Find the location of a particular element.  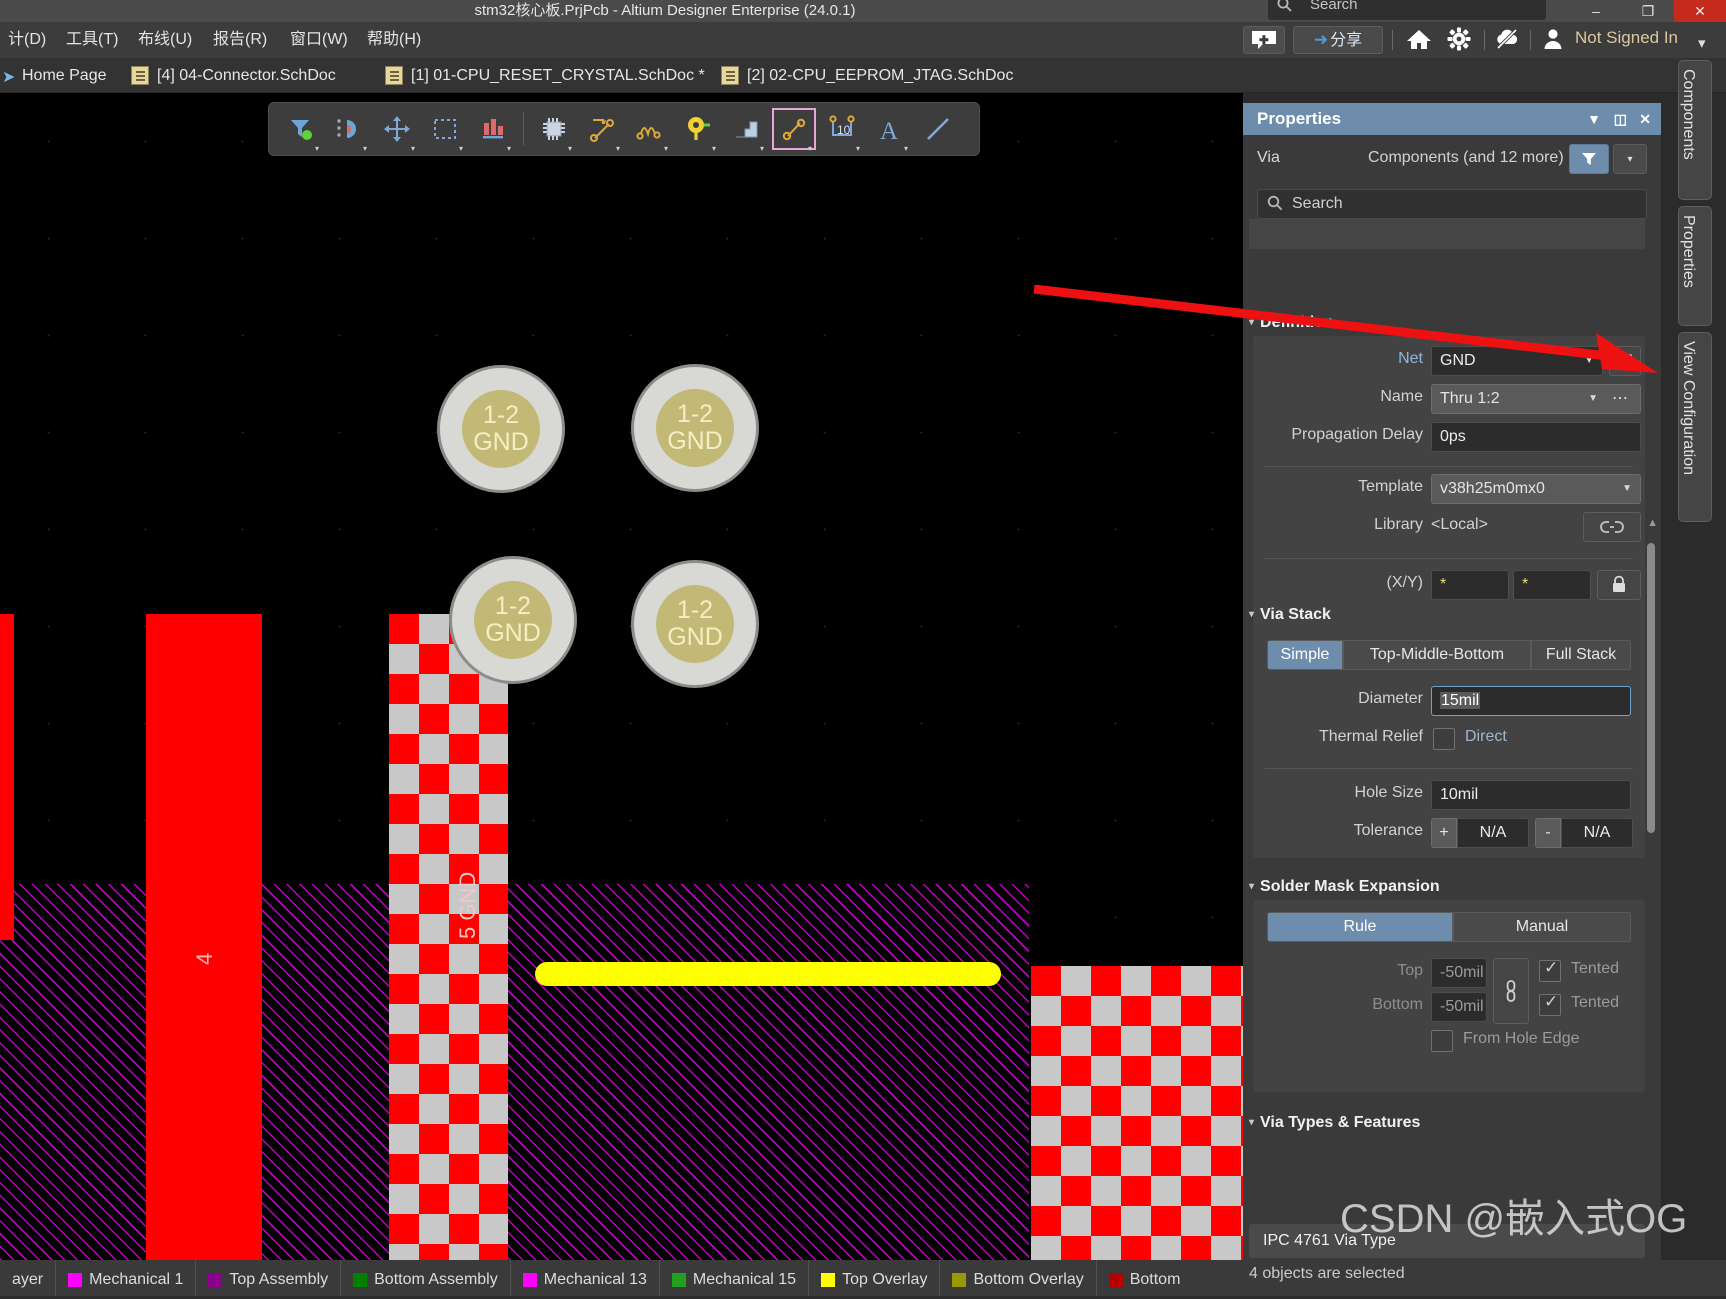

tolerance-plus-input: N/A is located at coordinates (1493, 833).